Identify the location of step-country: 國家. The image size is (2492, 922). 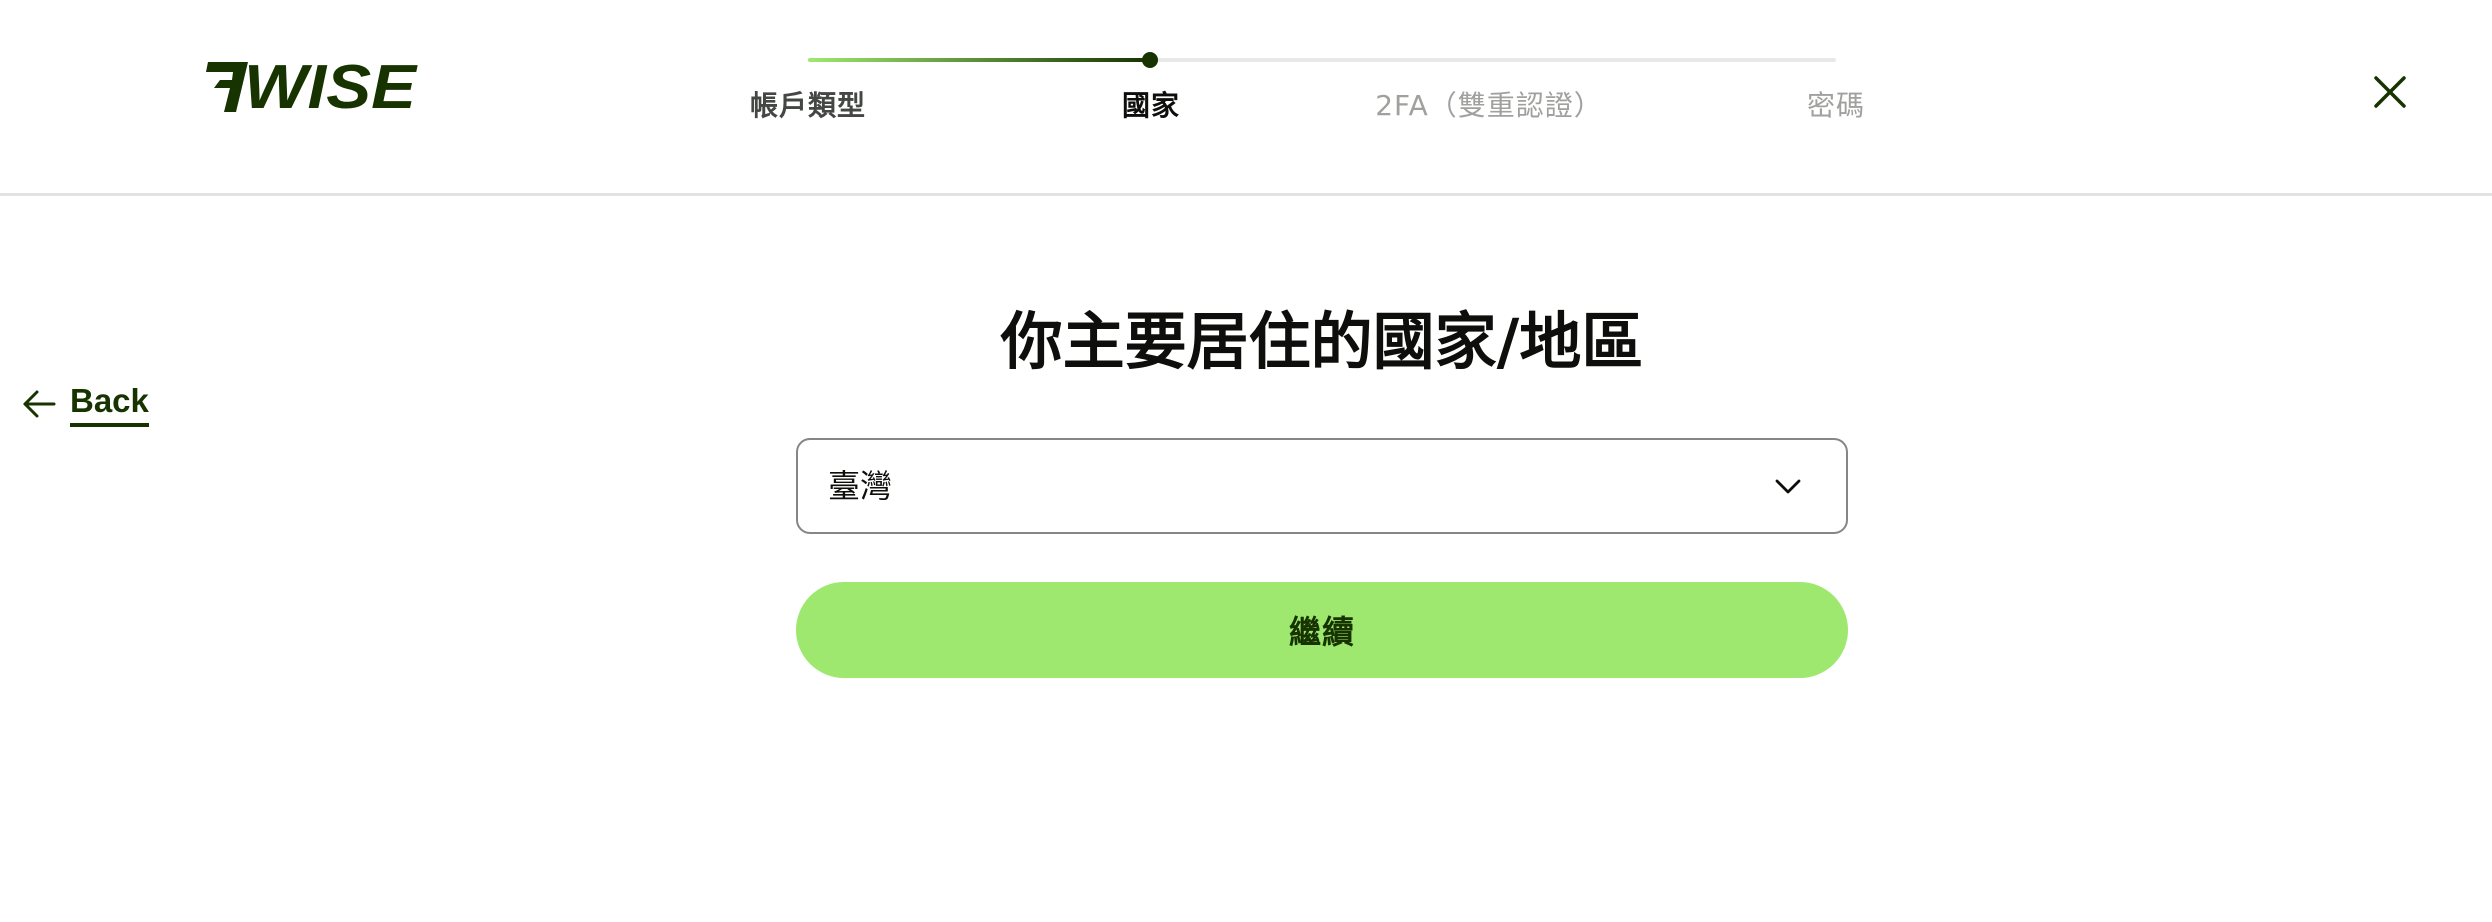
(1151, 105).